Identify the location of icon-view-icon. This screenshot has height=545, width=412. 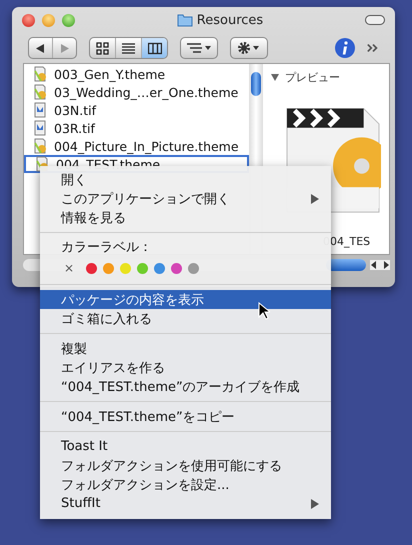
(103, 48).